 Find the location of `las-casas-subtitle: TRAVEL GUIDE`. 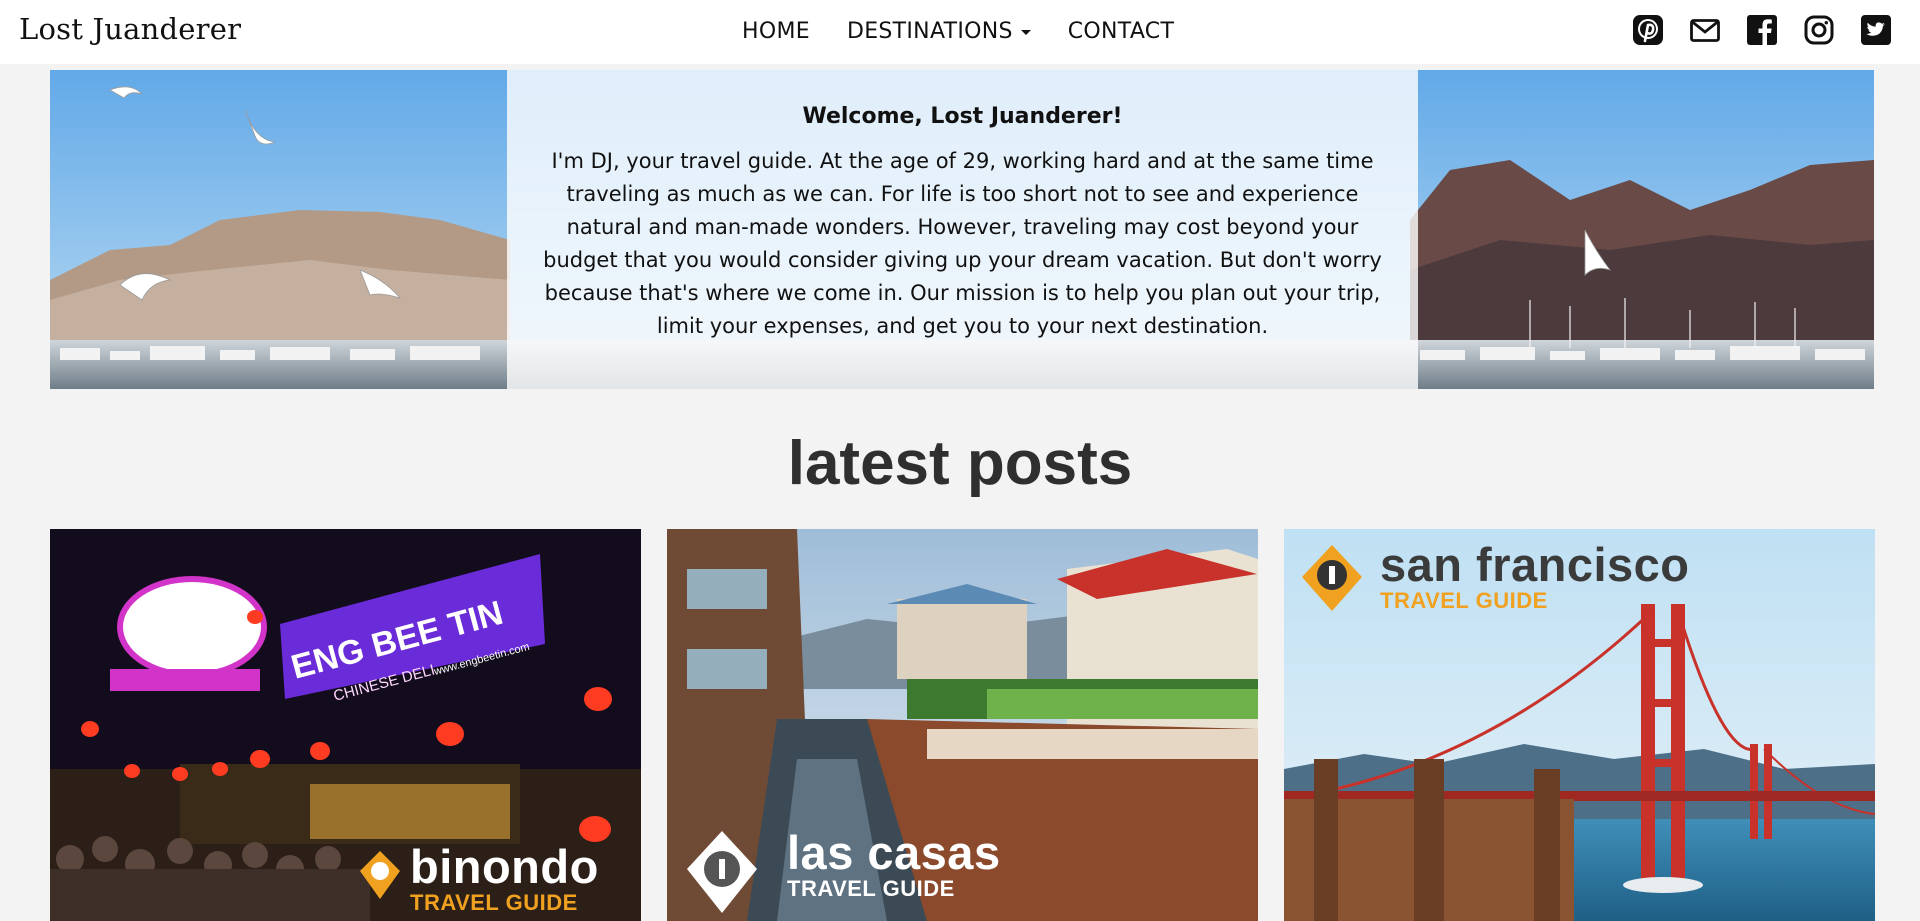

las-casas-subtitle: TRAVEL GUIDE is located at coordinates (871, 888).